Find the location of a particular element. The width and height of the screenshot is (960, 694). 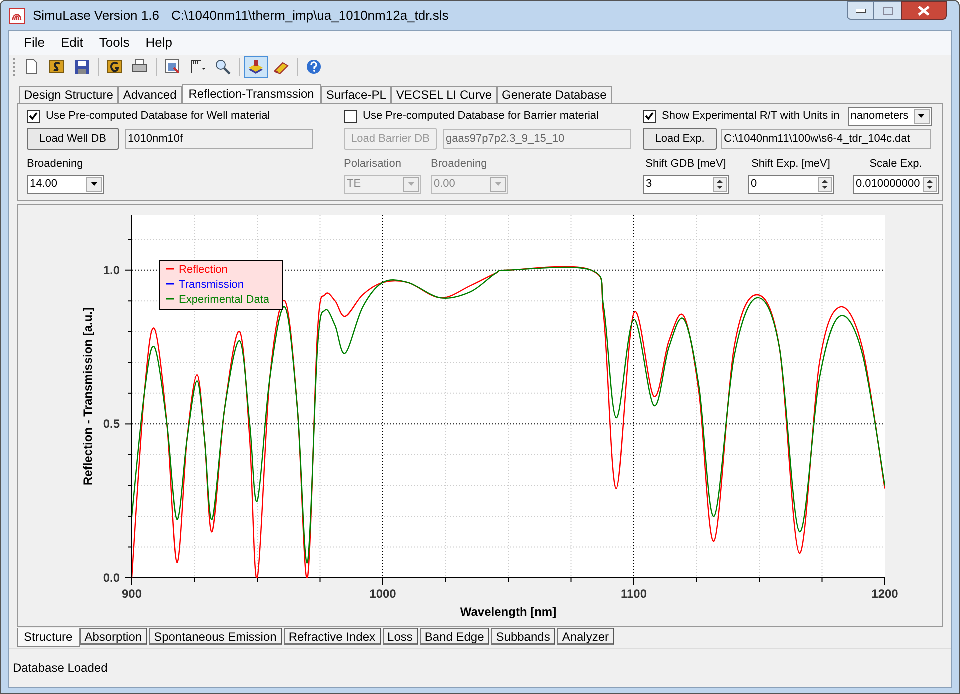

x-axis-title: Wavelength [nm] is located at coordinates (508, 612).